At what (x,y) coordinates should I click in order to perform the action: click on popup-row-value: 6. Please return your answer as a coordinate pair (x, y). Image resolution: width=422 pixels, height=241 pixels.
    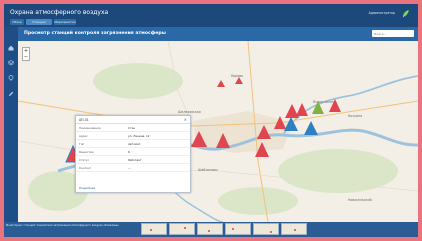
    Looking at the image, I should click on (129, 152).